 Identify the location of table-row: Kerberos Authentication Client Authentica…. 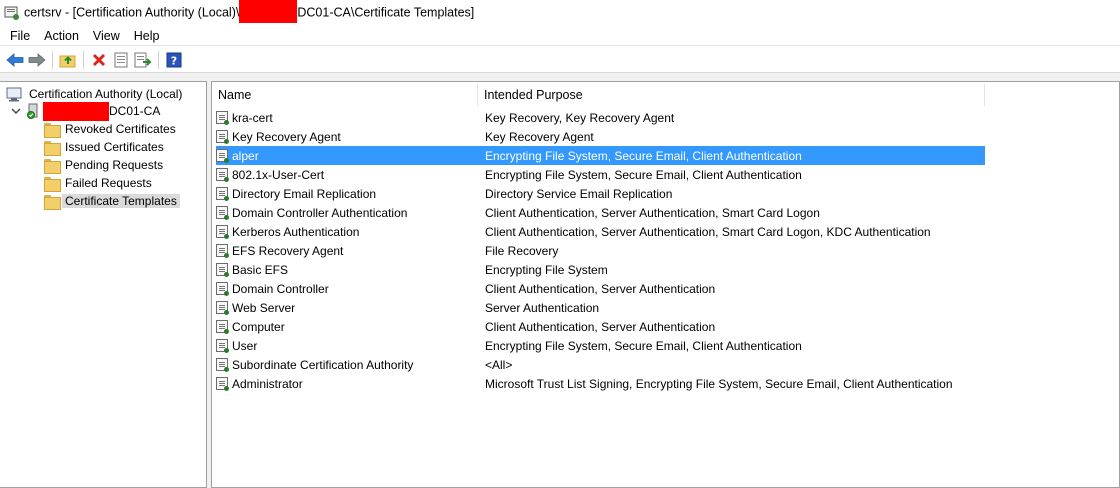
(600, 231).